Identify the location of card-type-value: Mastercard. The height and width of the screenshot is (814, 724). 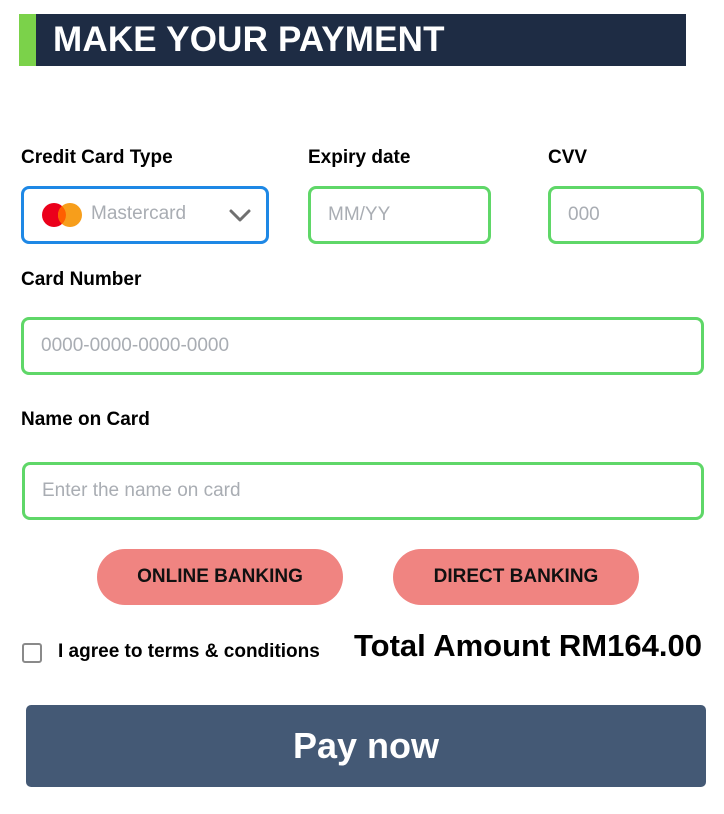
(139, 213).